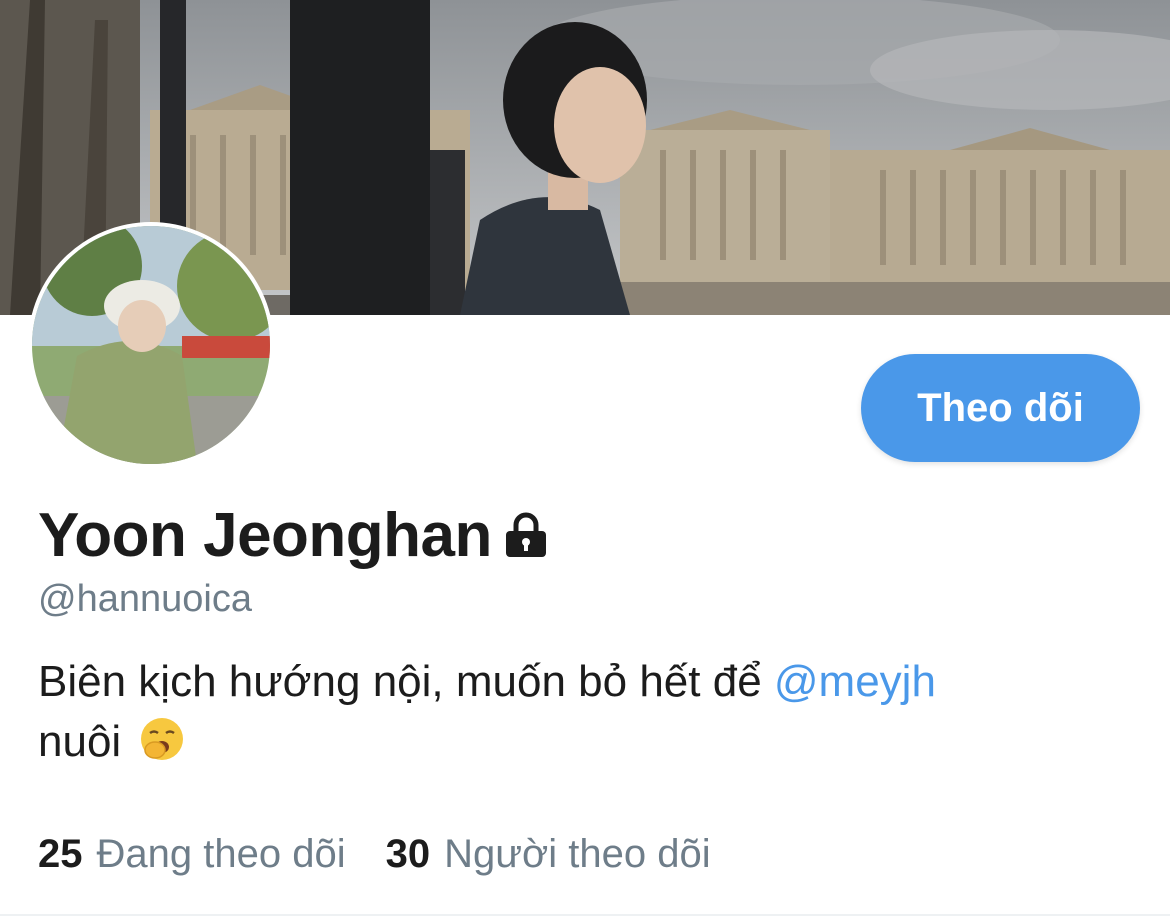 Image resolution: width=1170 pixels, height=920 pixels. I want to click on followers-label: Người theo dõi, so click(577, 854).